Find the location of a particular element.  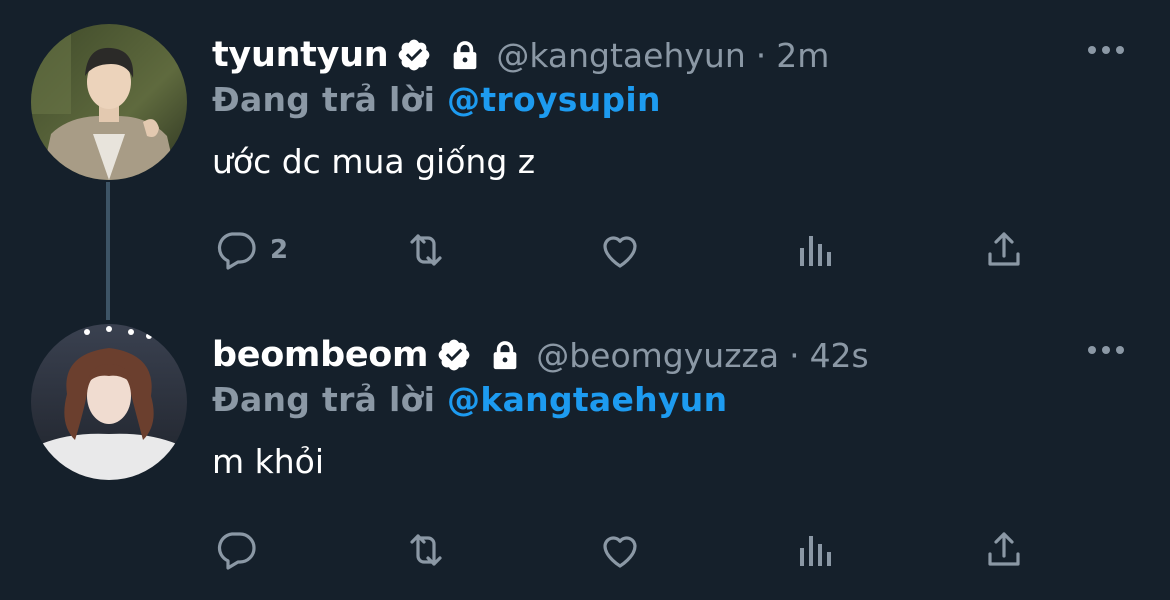

reply-button is located at coordinates (241, 550).